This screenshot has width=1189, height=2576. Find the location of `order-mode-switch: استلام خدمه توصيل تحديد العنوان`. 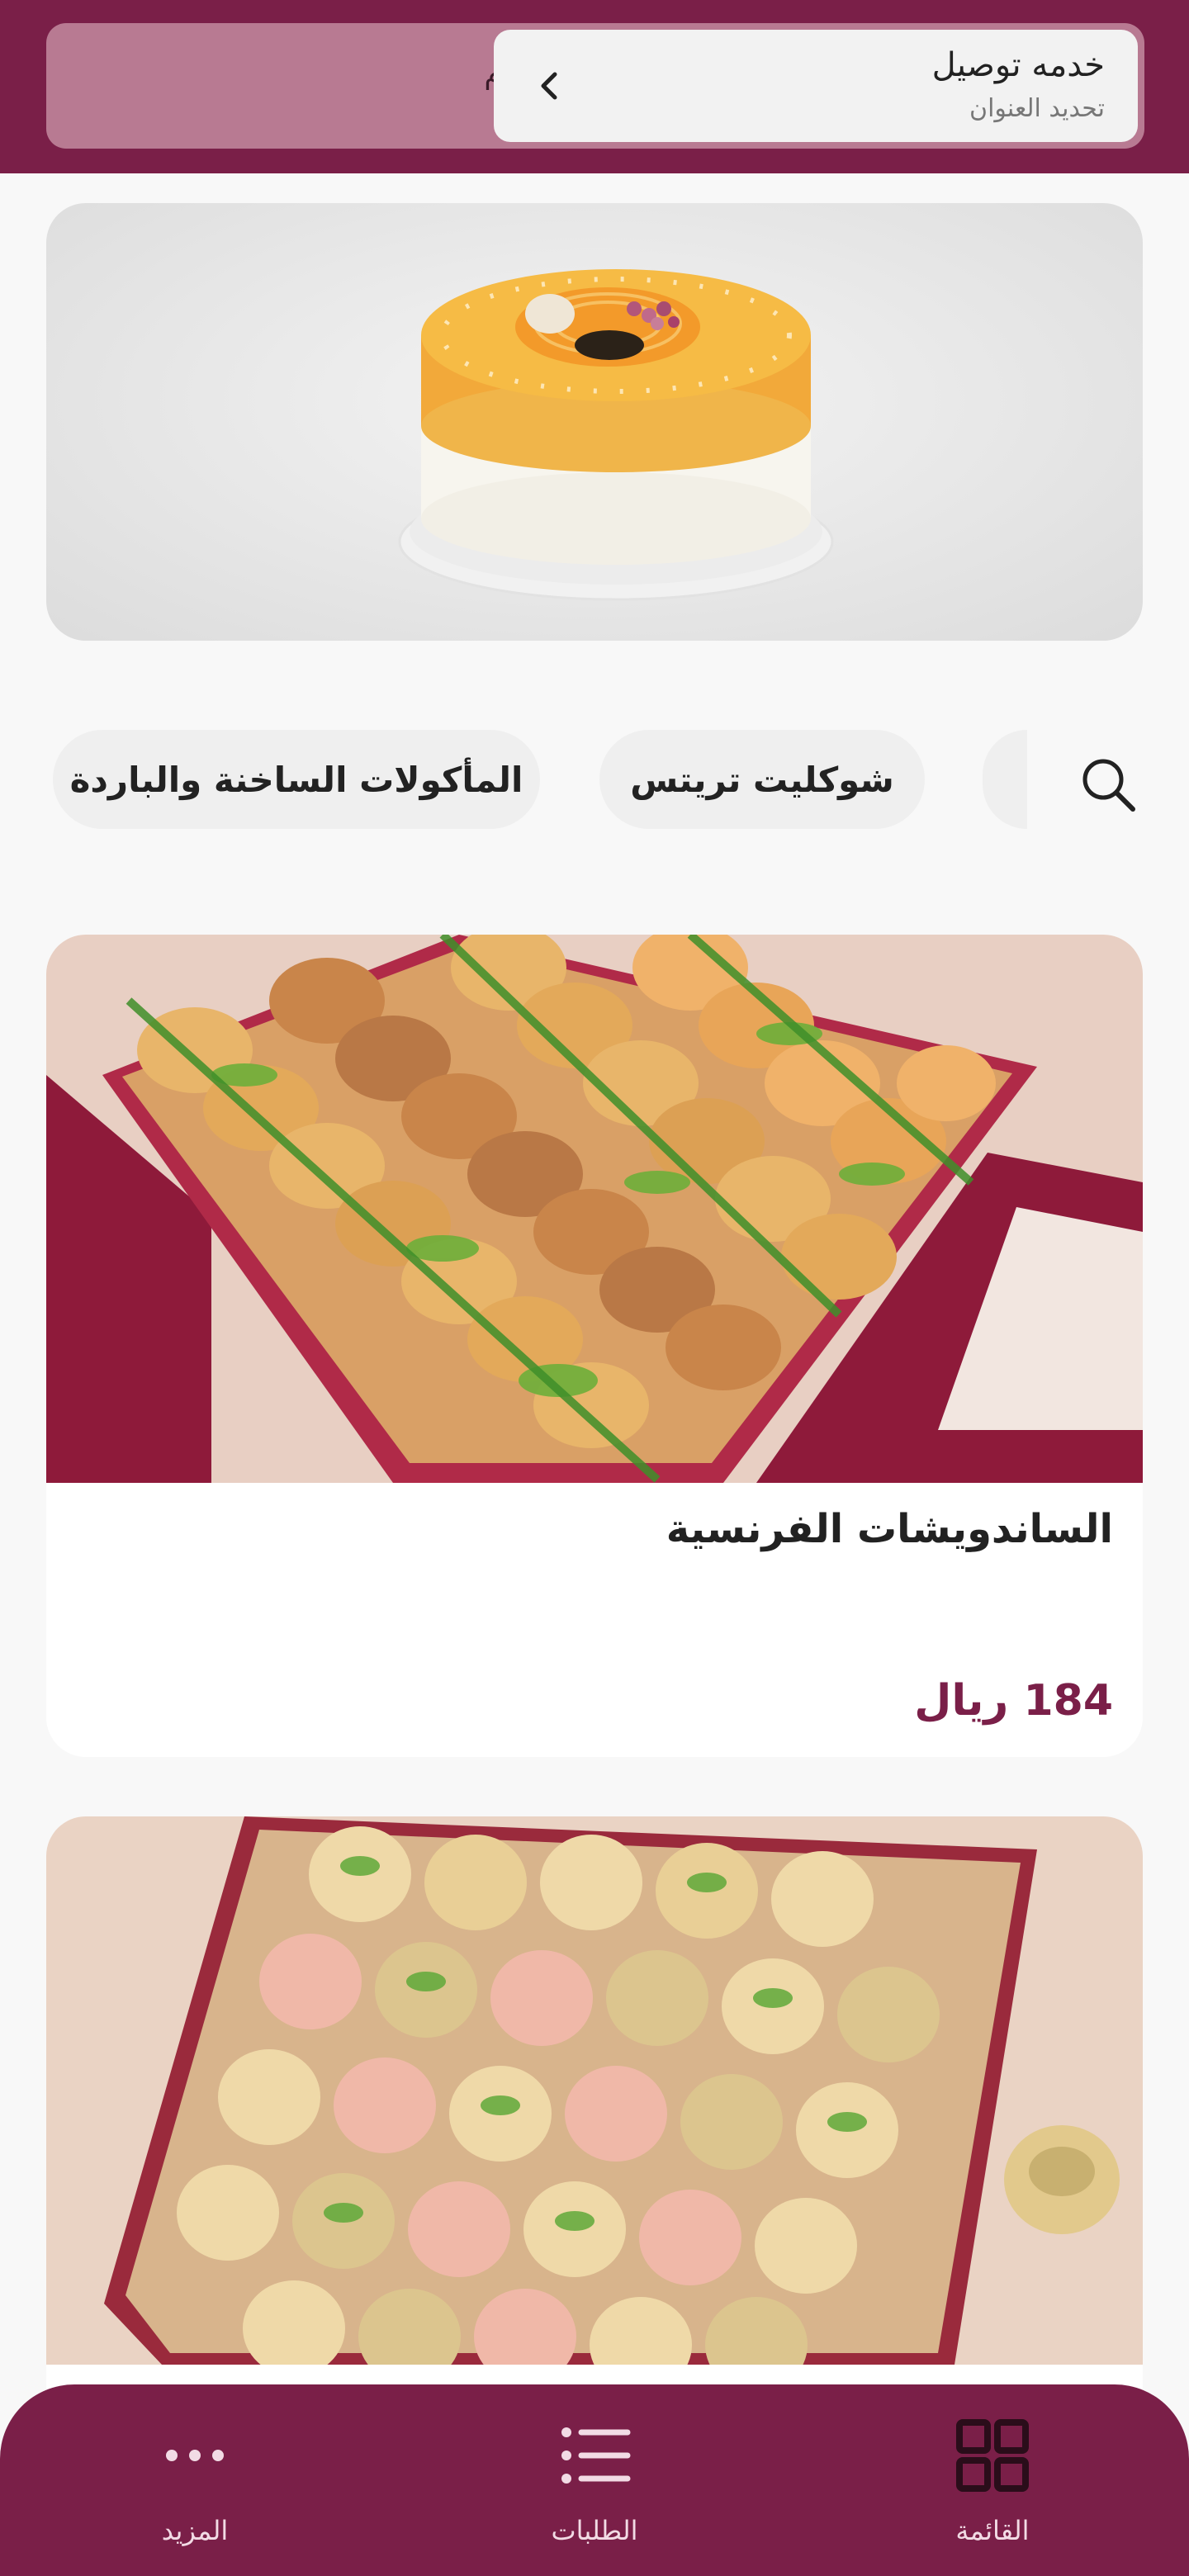

order-mode-switch: استلام خدمه توصيل تحديد العنوان is located at coordinates (595, 86).